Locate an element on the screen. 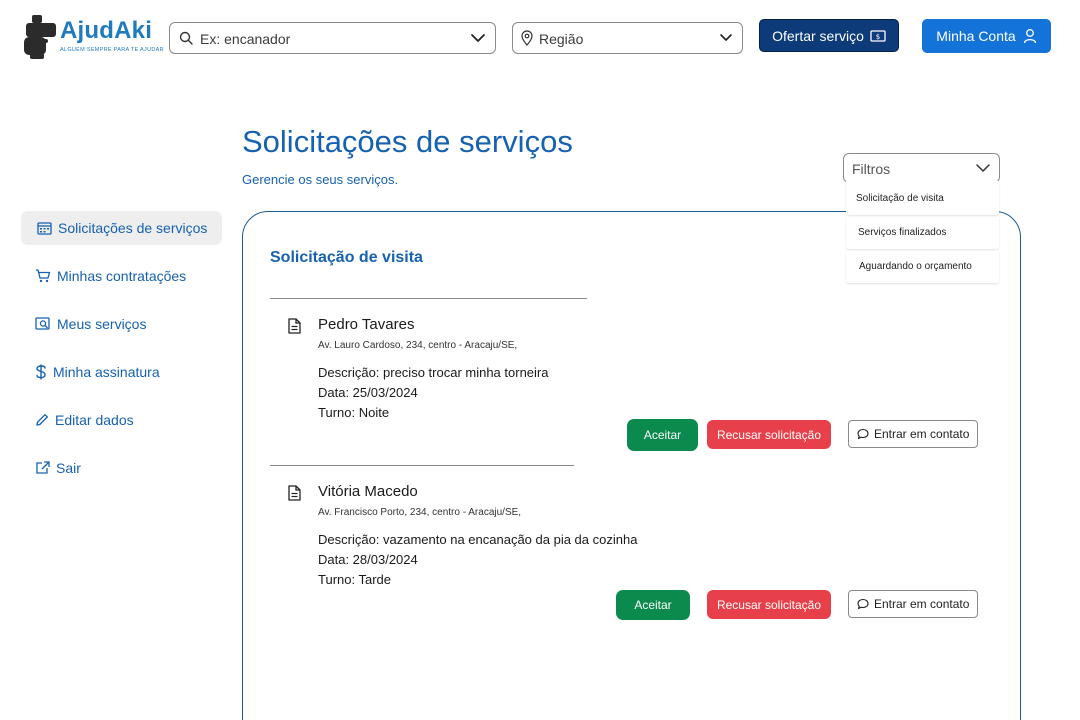  sidebar-item-service-requests: Solicitações de serviços is located at coordinates (121, 228).